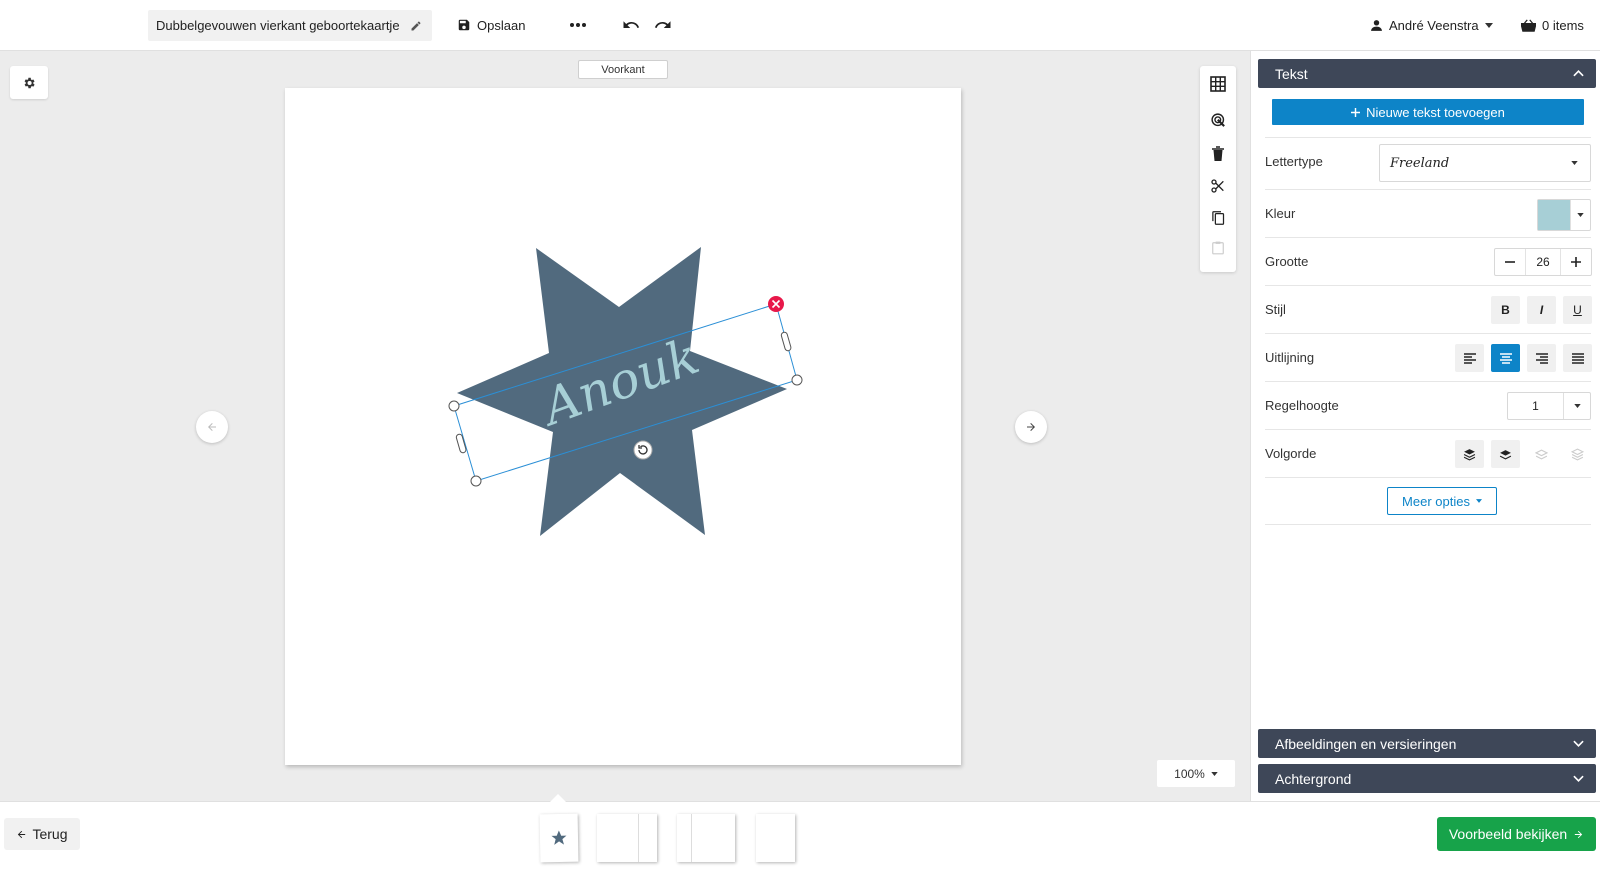 This screenshot has width=1600, height=870. Describe the element at coordinates (1196, 773) in the screenshot. I see `zoom-select: 100%` at that location.